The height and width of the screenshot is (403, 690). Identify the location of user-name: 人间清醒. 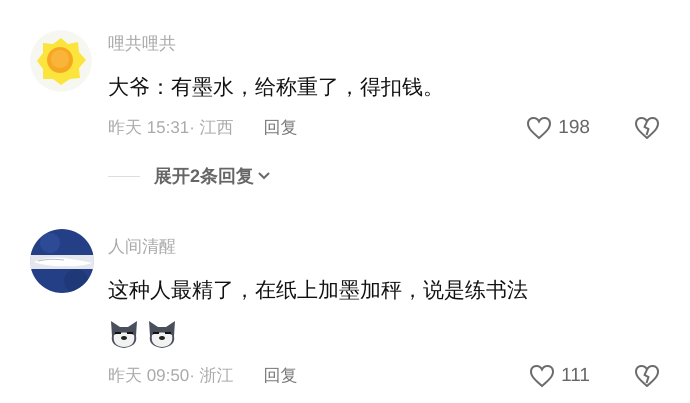
(384, 247).